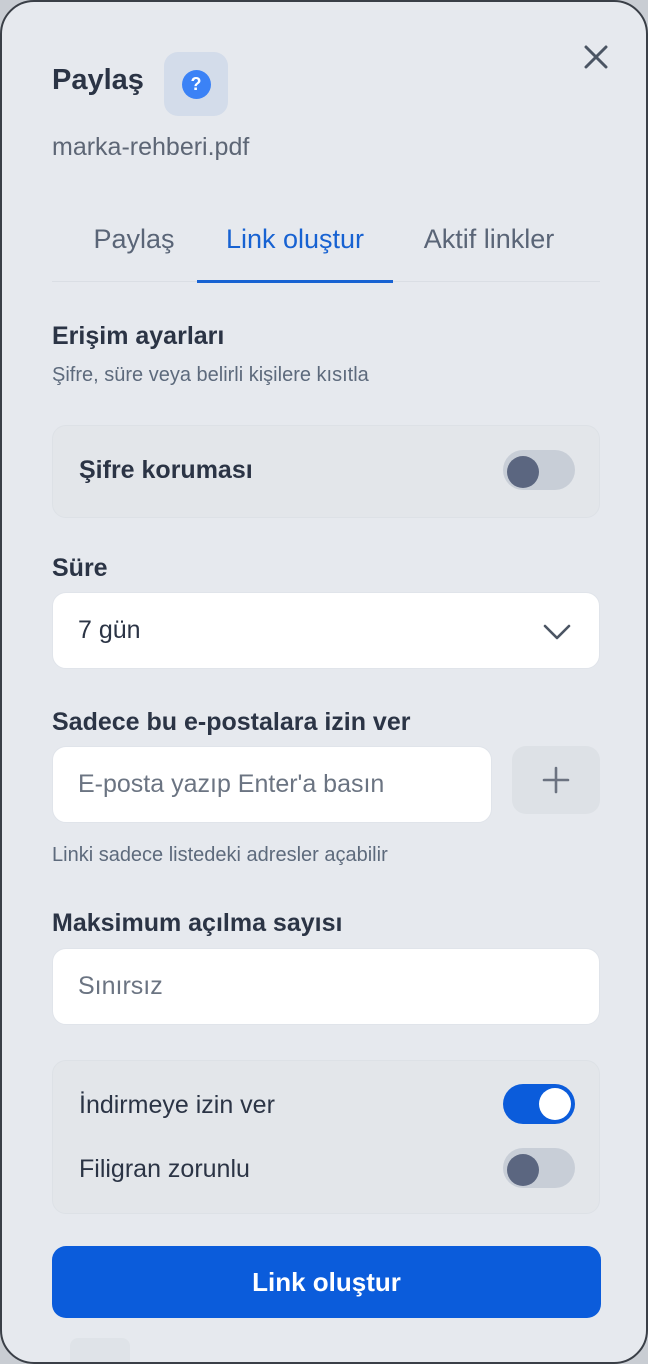  I want to click on dialog-title: Paylaş, so click(98, 80).